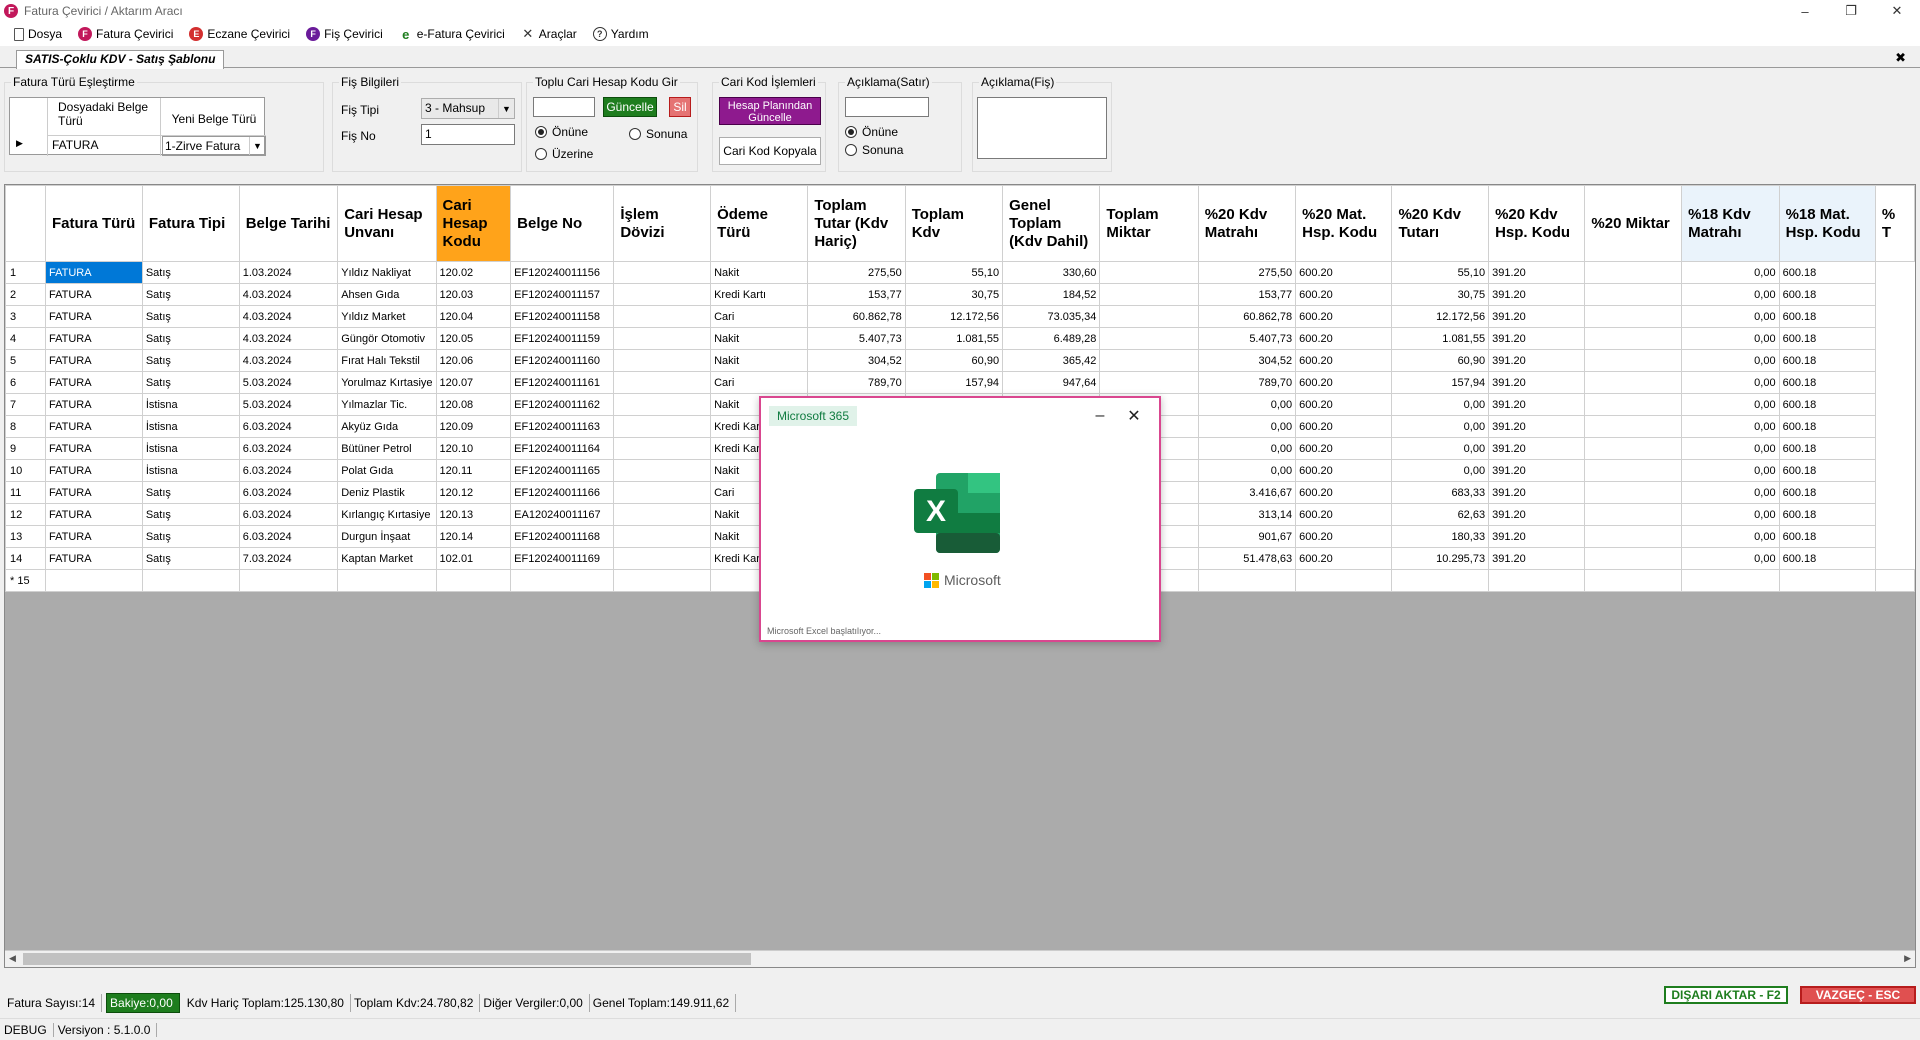  Describe the element at coordinates (954, 316) in the screenshot. I see `table-cell: 12.172,56` at that location.